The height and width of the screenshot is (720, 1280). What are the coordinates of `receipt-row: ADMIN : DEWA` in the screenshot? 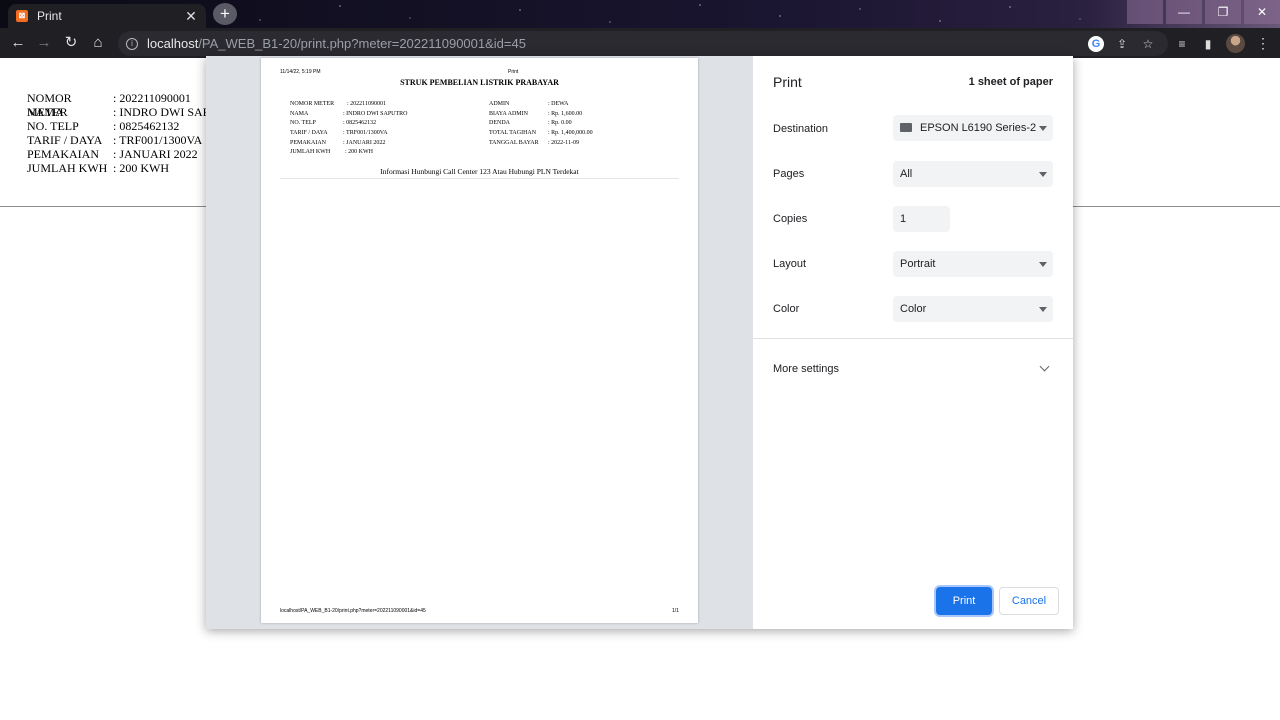 It's located at (541, 105).